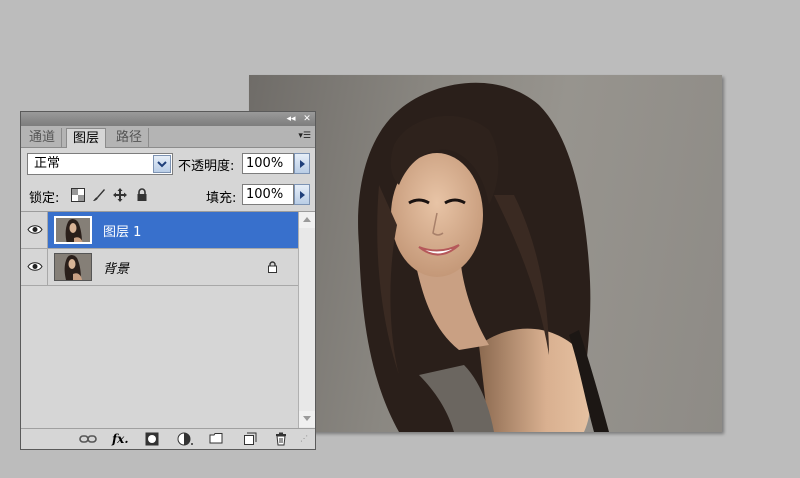 This screenshot has width=800, height=478. What do you see at coordinates (159, 267) in the screenshot?
I see `layer-row-background: 背景` at bounding box center [159, 267].